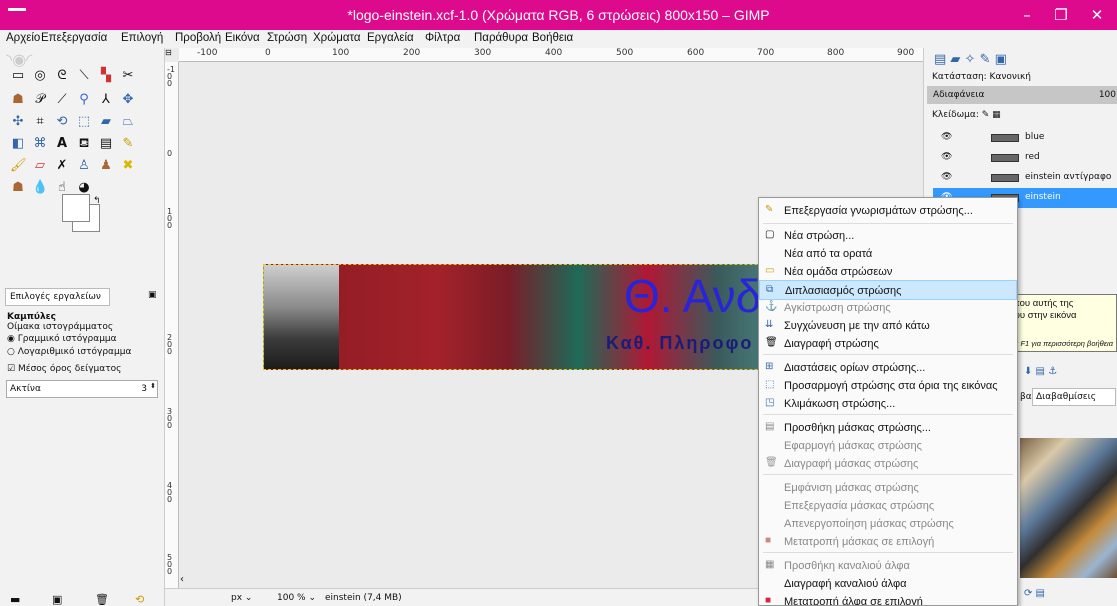  Describe the element at coordinates (1097, 15) in the screenshot. I see `close-button: ✕` at that location.